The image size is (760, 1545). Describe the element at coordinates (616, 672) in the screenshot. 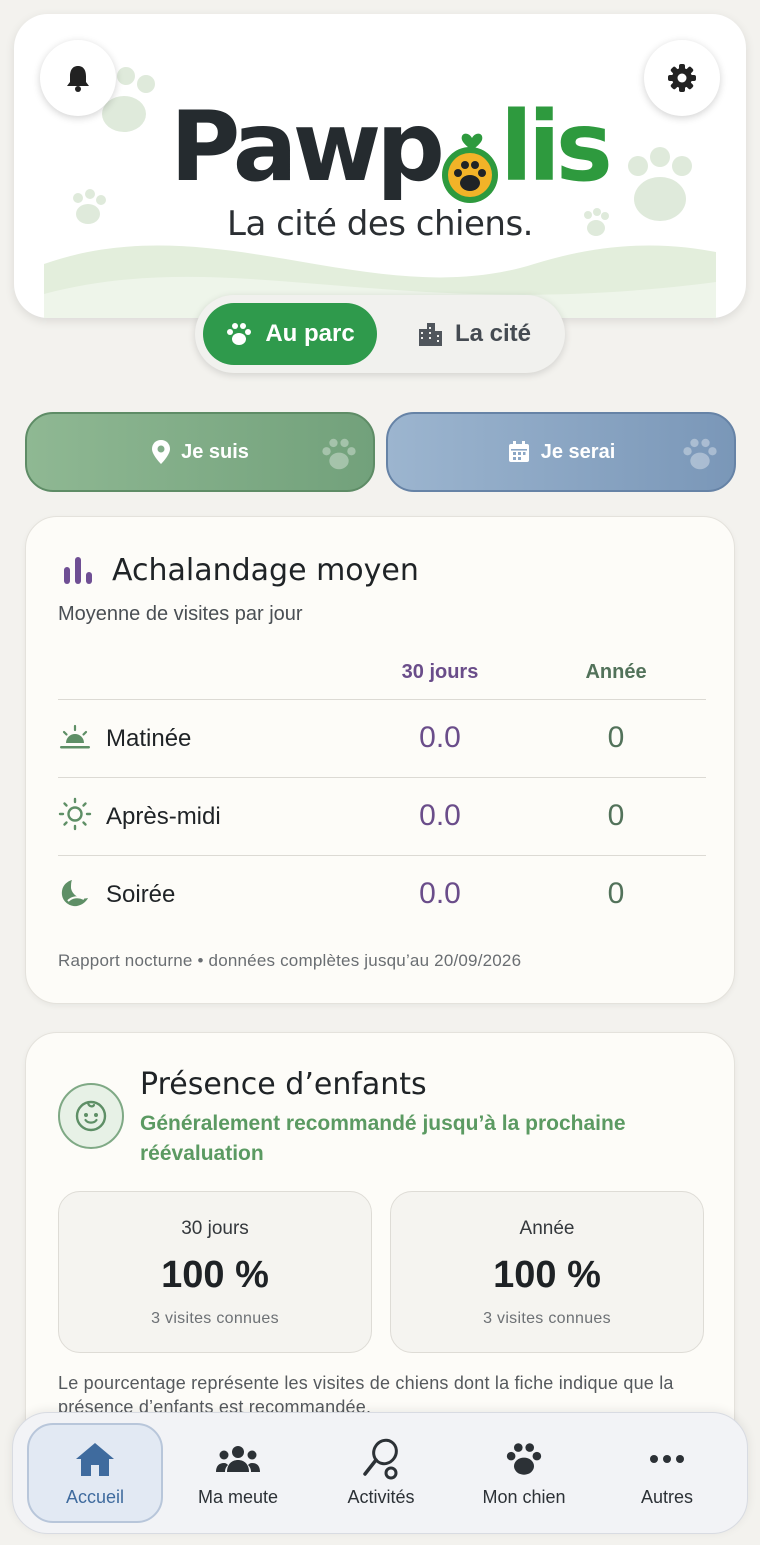

I see `col-annee: Année` at that location.